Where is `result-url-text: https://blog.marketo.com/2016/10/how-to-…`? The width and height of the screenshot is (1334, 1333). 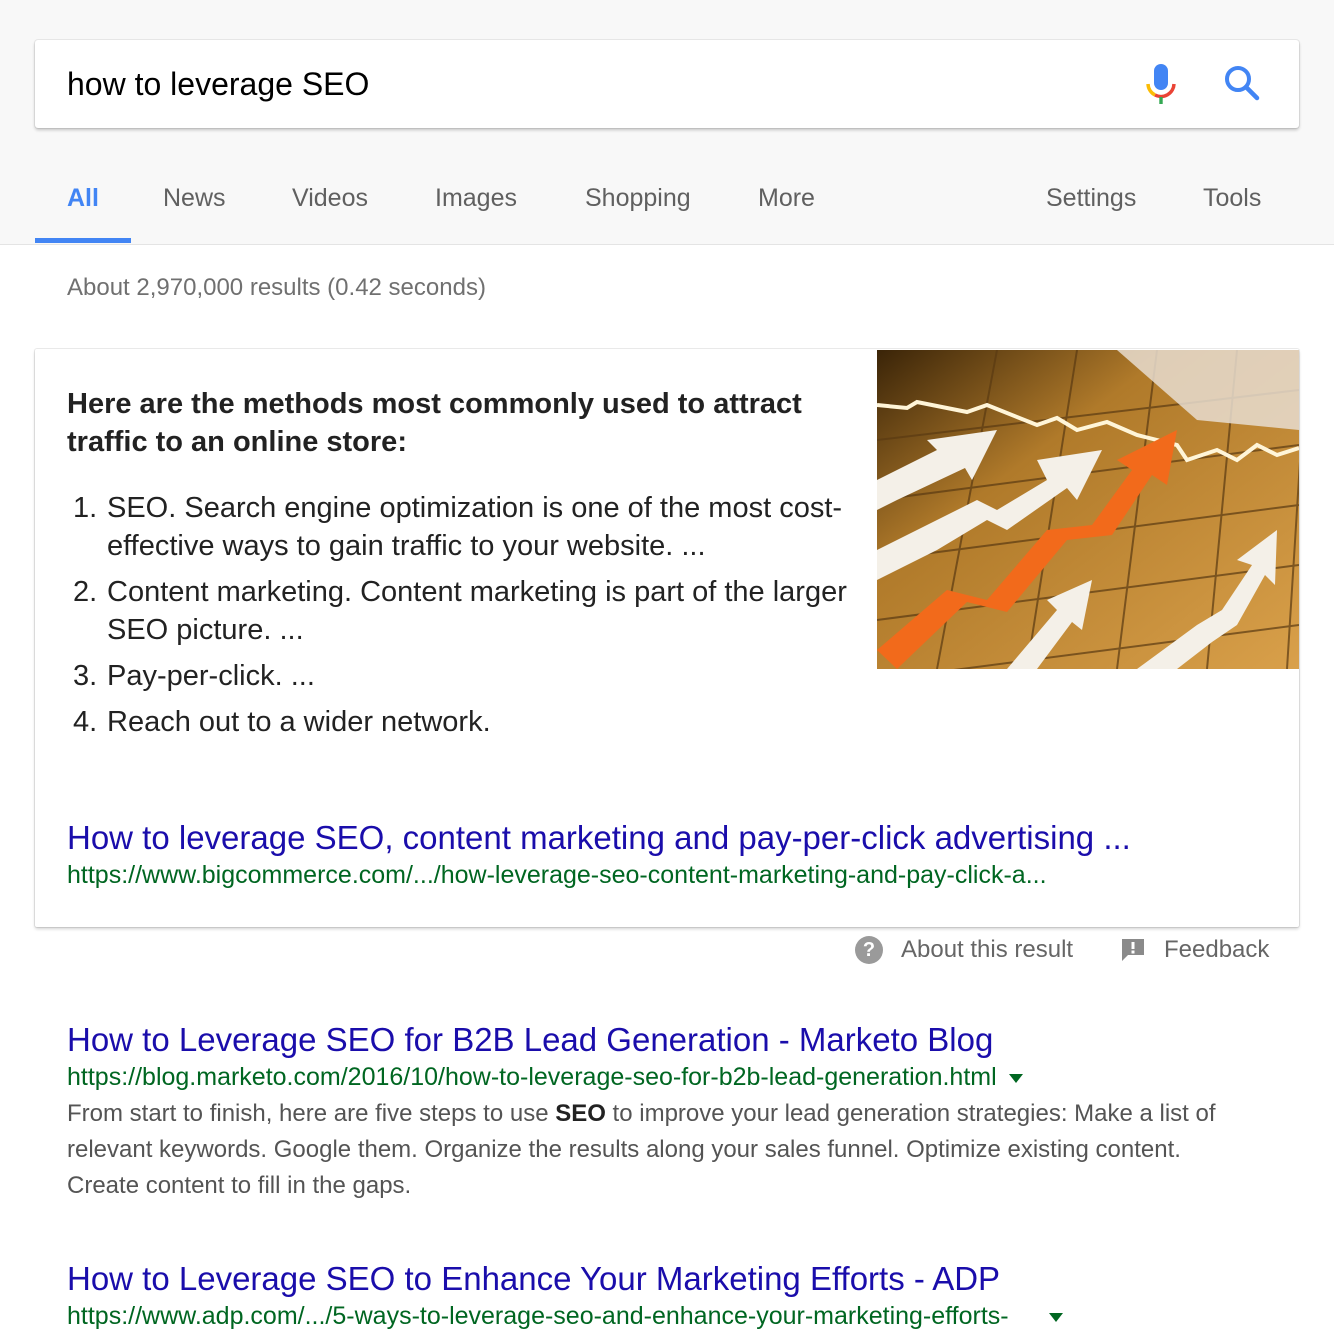
result-url-text: https://blog.marketo.com/2016/10/how-to-… is located at coordinates (532, 1077).